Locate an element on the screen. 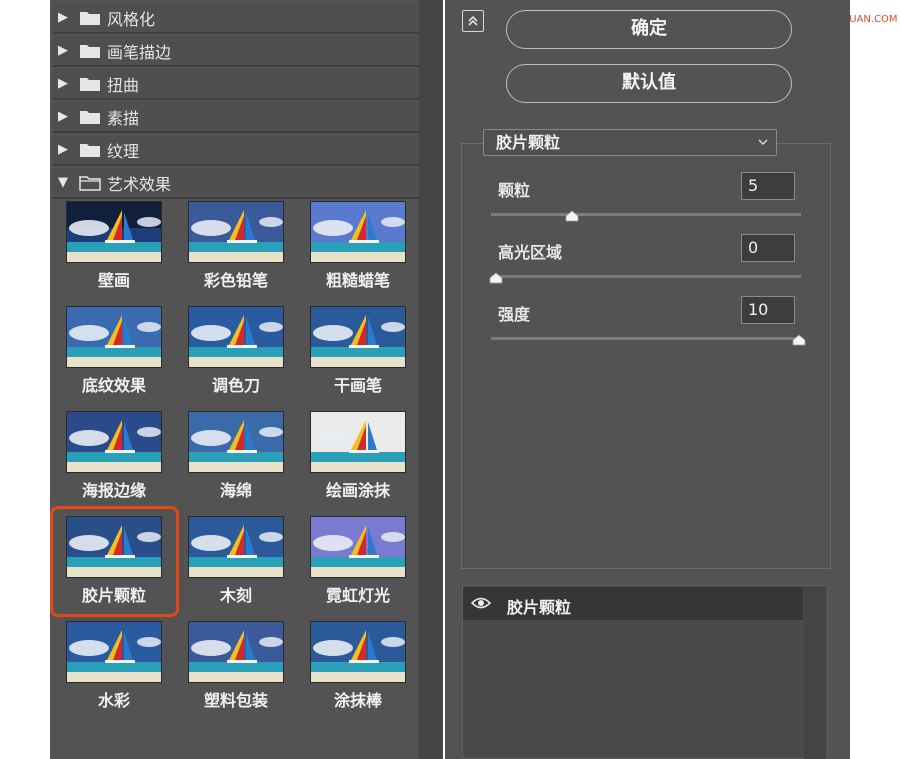 The image size is (900, 759). filter-thumbnail: 涂抹棒 is located at coordinates (354, 671).